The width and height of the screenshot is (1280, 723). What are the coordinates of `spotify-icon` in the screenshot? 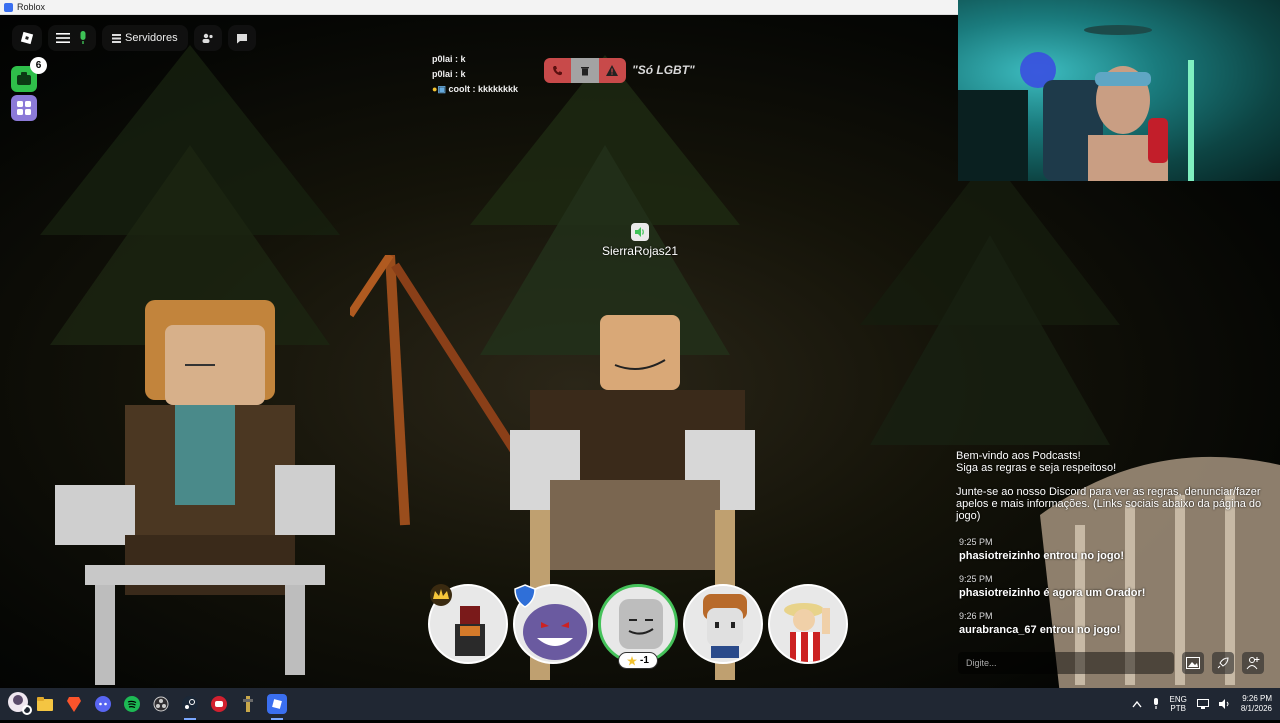 It's located at (132, 704).